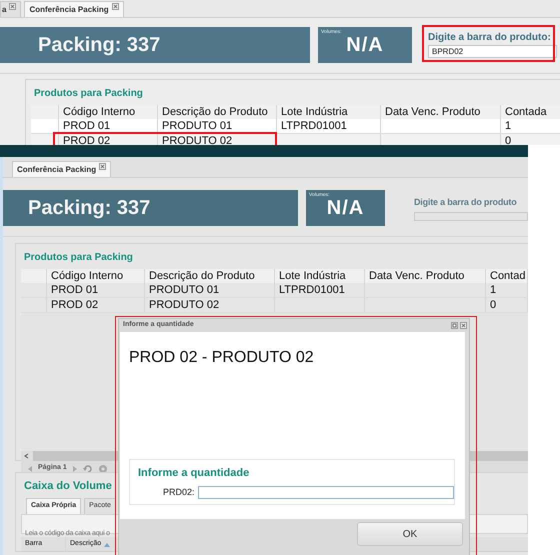 Image resolution: width=560 pixels, height=555 pixels. Describe the element at coordinates (471, 216) in the screenshot. I see `barcode-field` at that location.